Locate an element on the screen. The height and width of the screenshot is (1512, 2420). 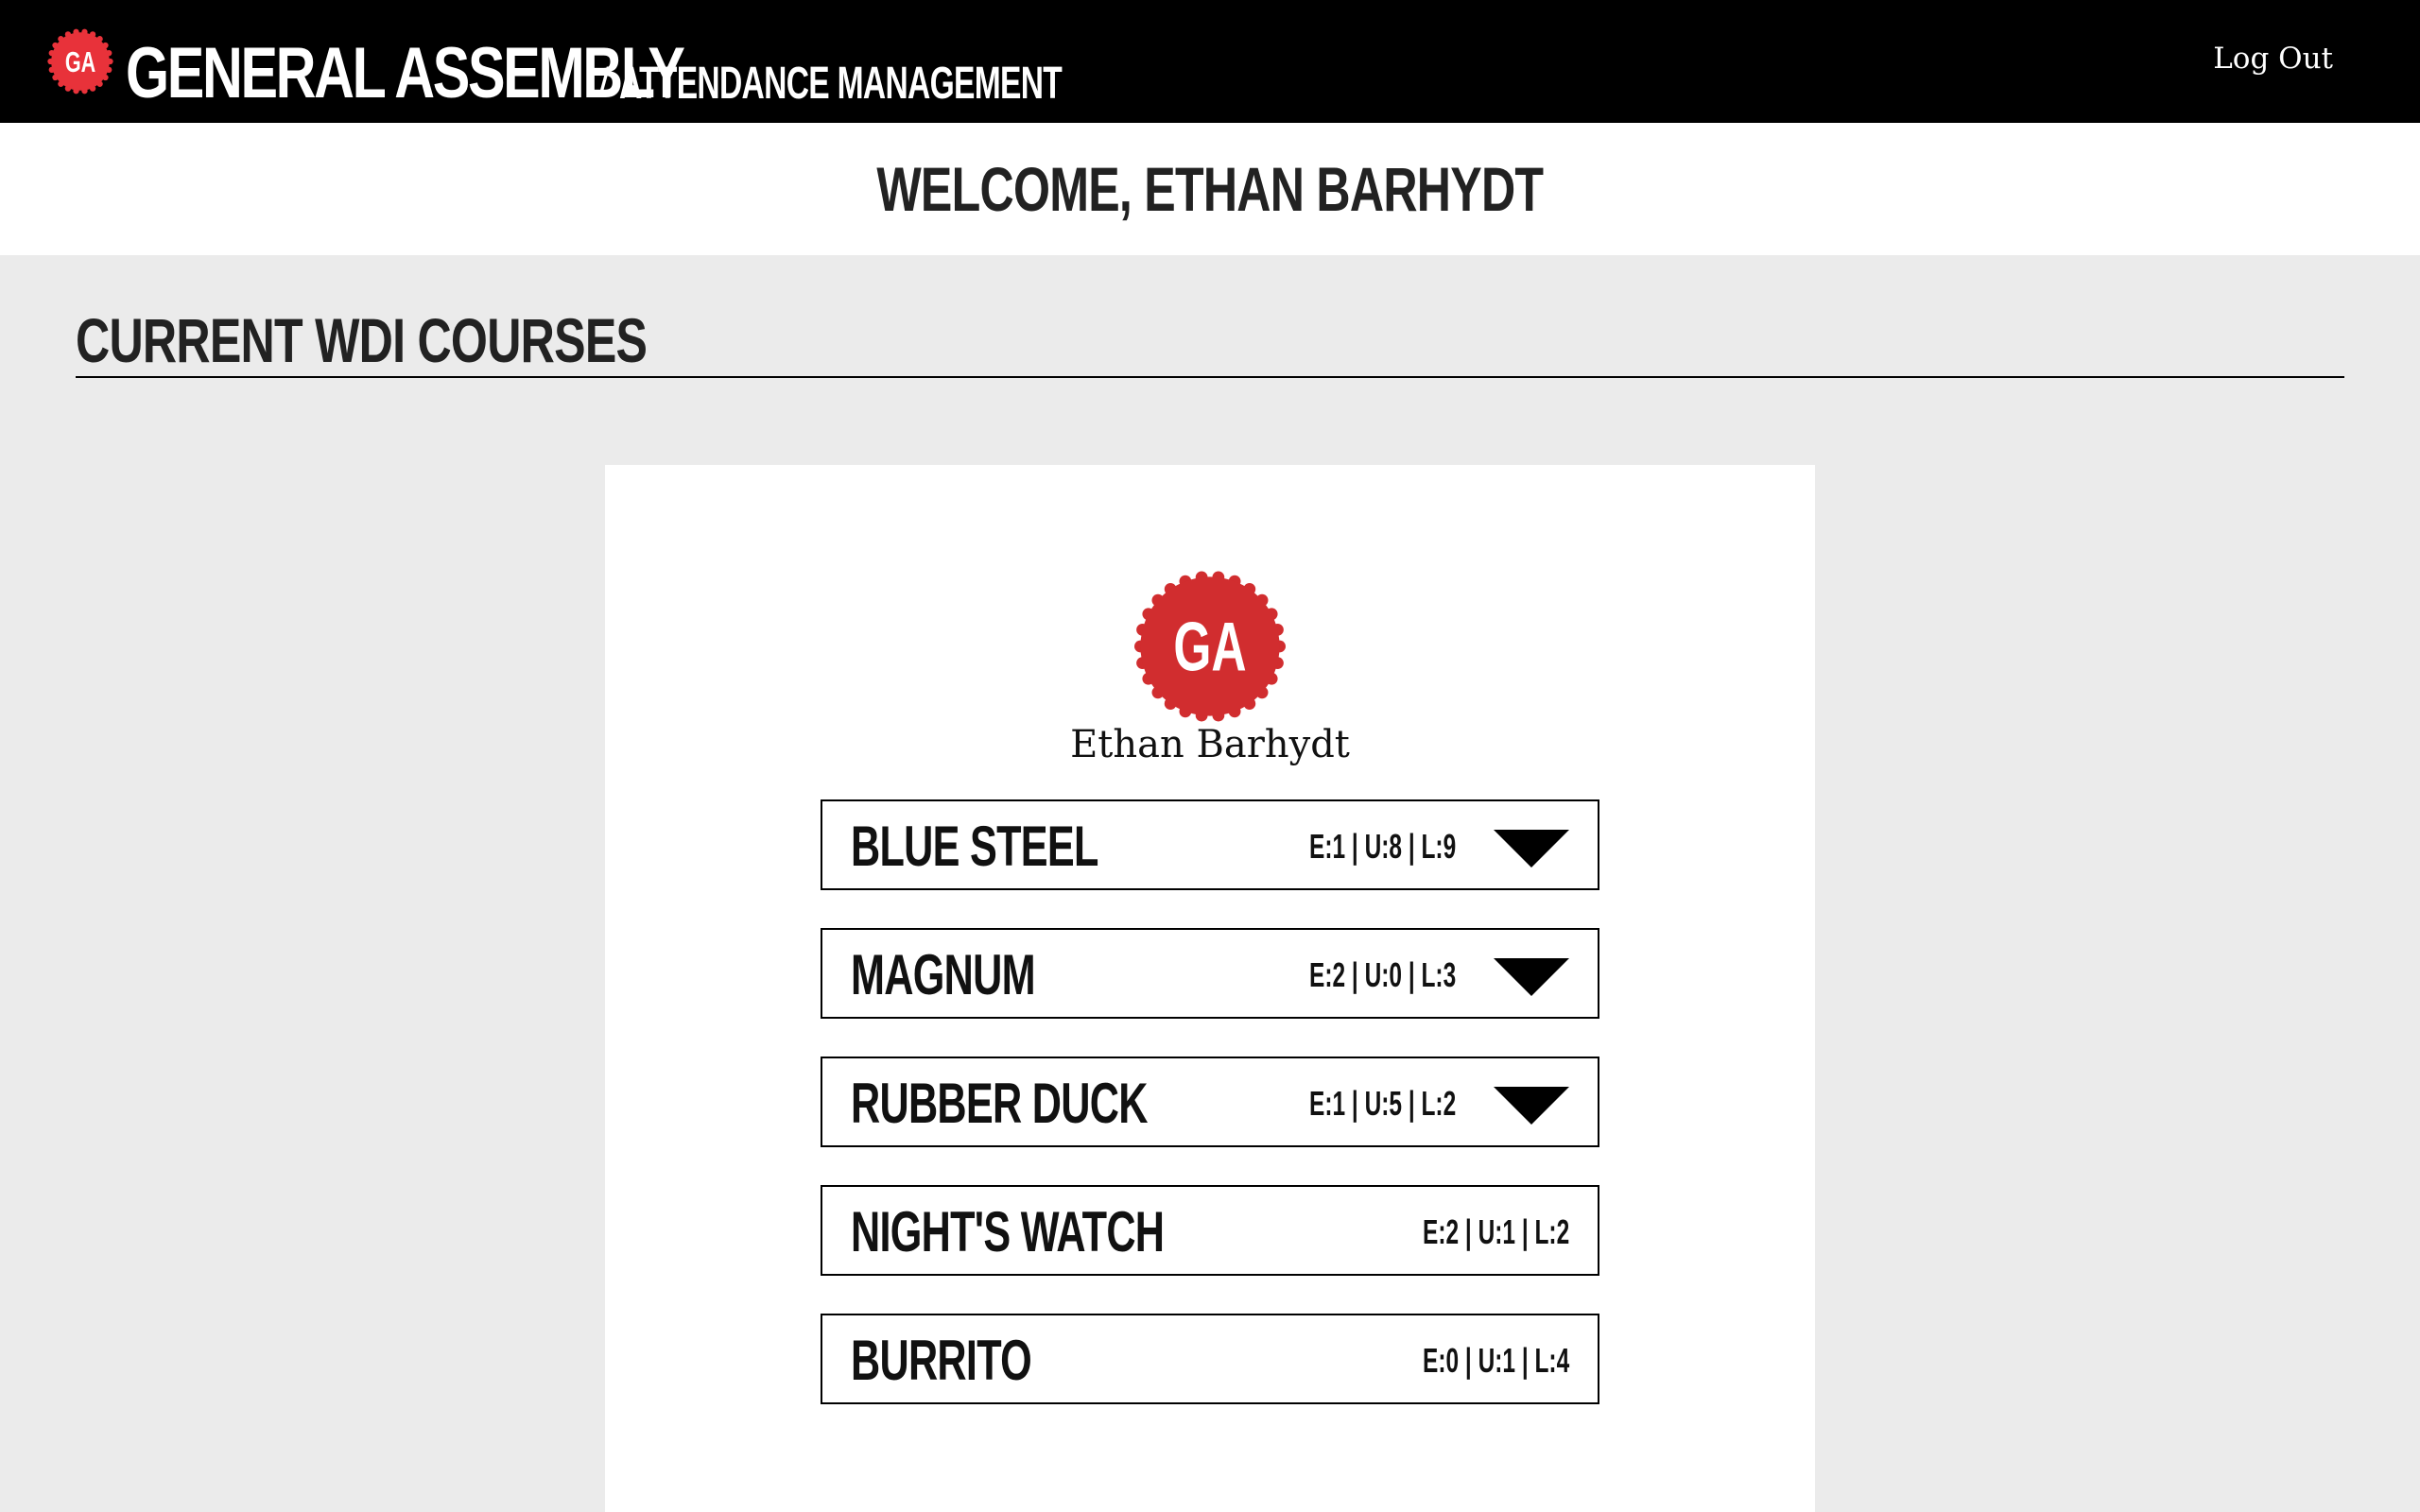
course-name: RUBBER DUCK is located at coordinates (999, 1103).